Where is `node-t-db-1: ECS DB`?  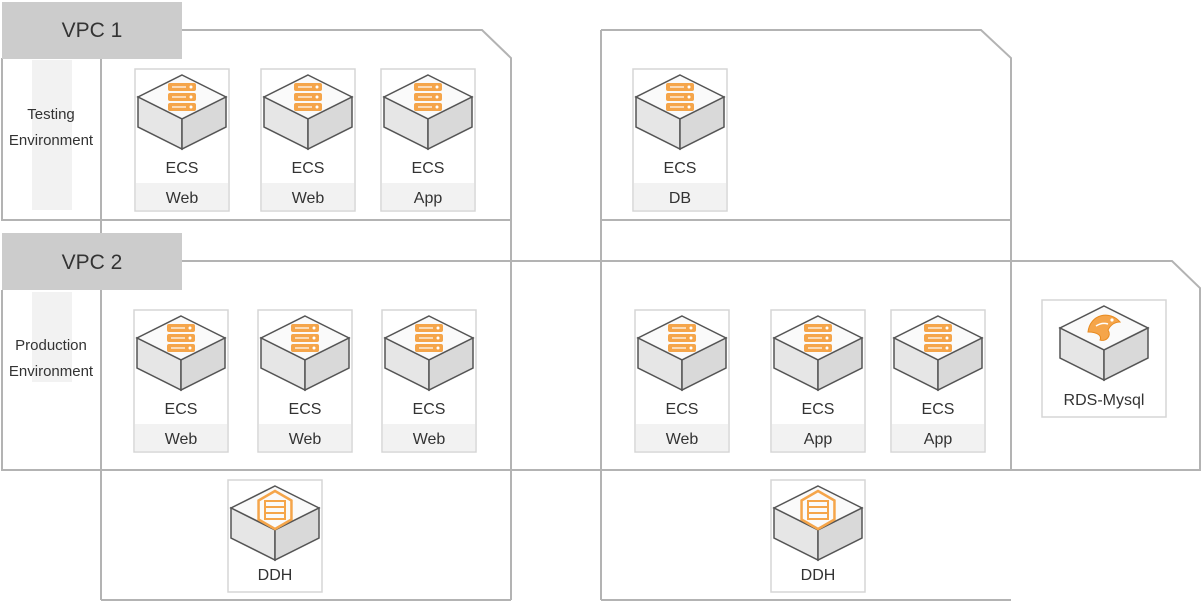 node-t-db-1: ECS DB is located at coordinates (680, 140).